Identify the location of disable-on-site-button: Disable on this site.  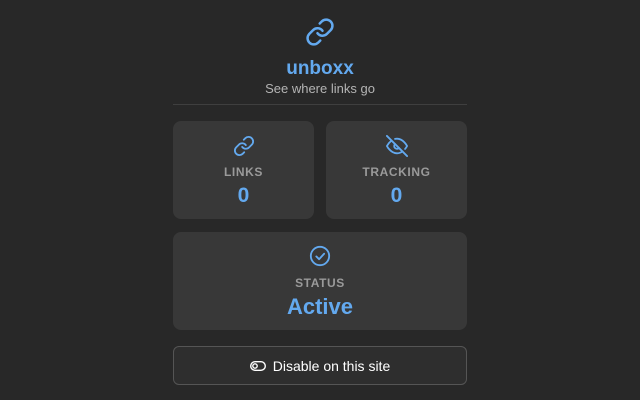
(320, 365).